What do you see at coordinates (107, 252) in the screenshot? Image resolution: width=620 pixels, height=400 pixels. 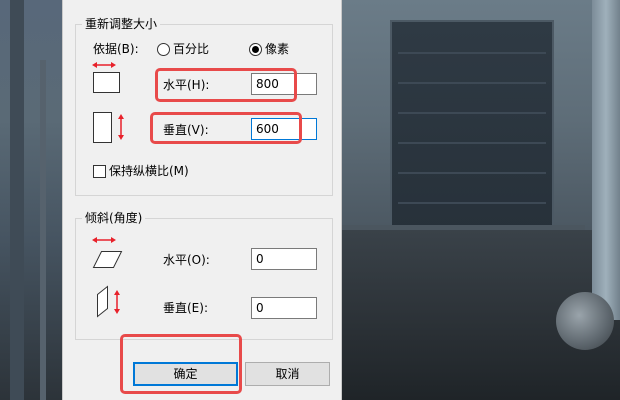 I see `horizontal-skew-icon` at bounding box center [107, 252].